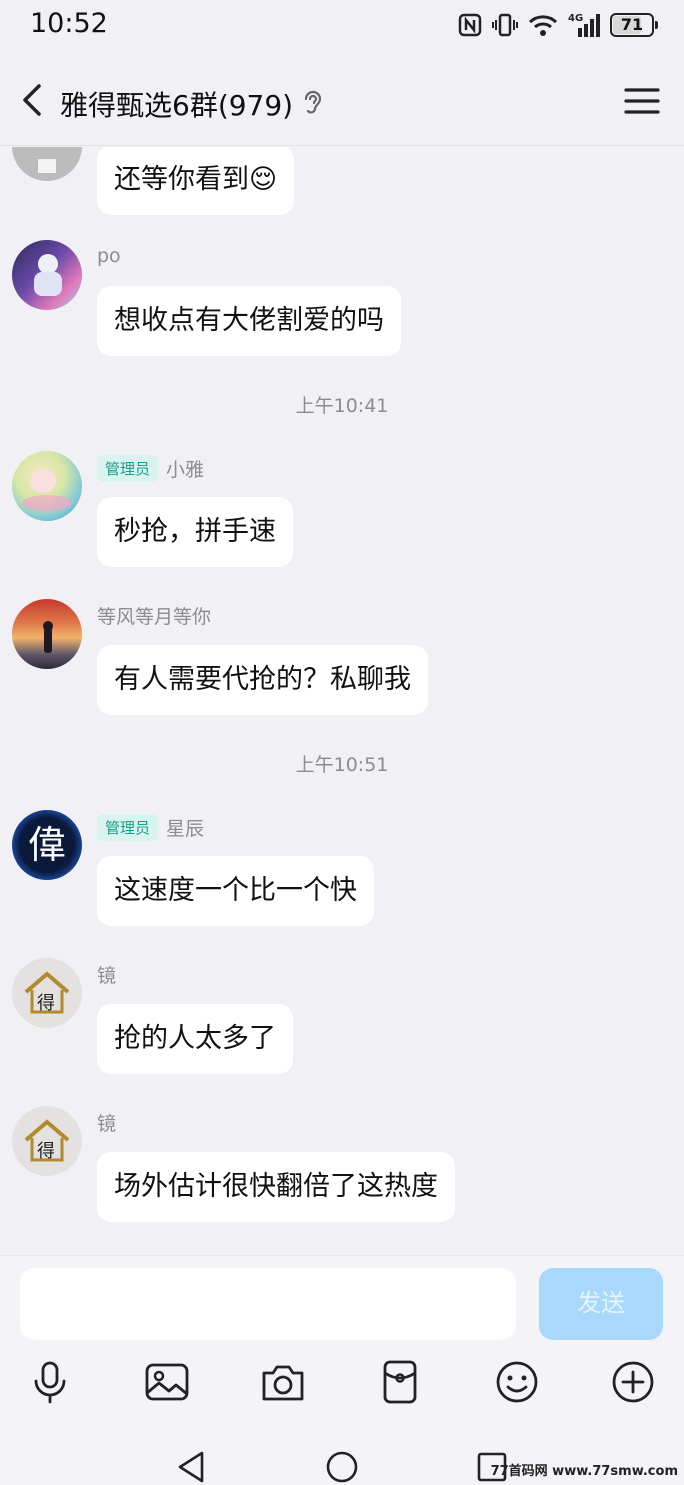 This screenshot has height=1485, width=684. I want to click on menu-icon, so click(642, 101).